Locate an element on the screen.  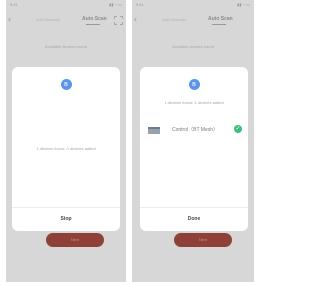
device-name: Control（BT Mesh） is located at coordinates (195, 130).